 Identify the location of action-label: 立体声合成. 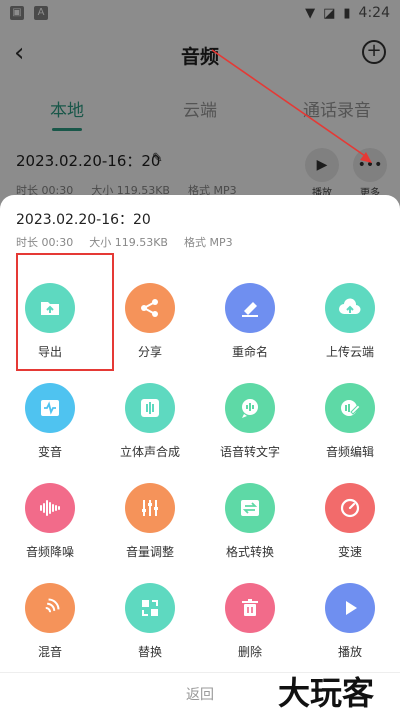
(149, 452).